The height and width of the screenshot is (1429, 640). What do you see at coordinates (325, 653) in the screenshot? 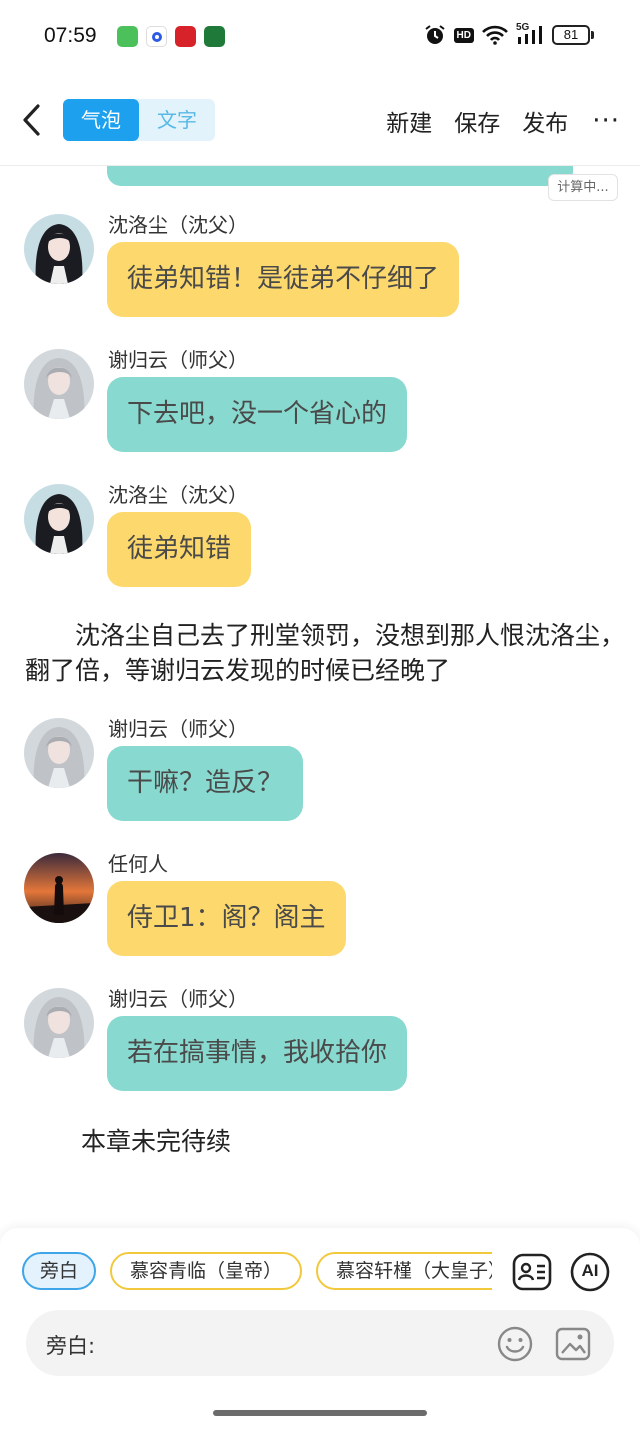
I see `narration-text: 沈洛尘自己去了刑堂领罚，没想到那人恨沈洛尘，翻了倍，等谢归云发现的时候已经晚了` at bounding box center [325, 653].